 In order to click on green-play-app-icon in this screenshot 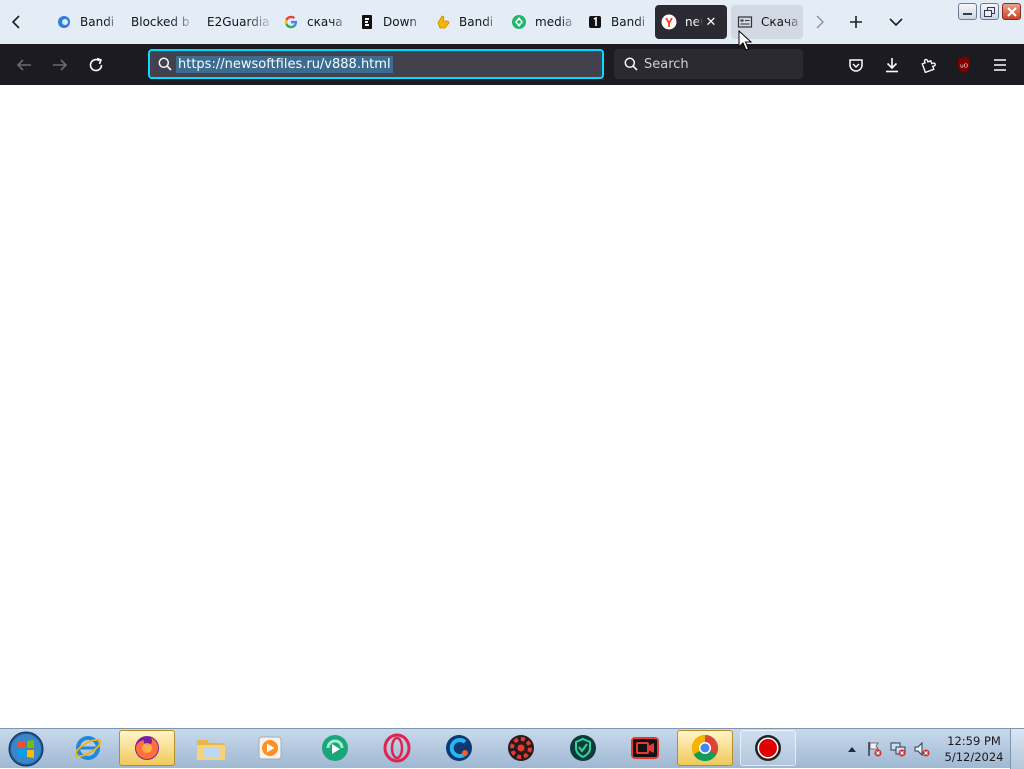, I will do `click(335, 748)`.